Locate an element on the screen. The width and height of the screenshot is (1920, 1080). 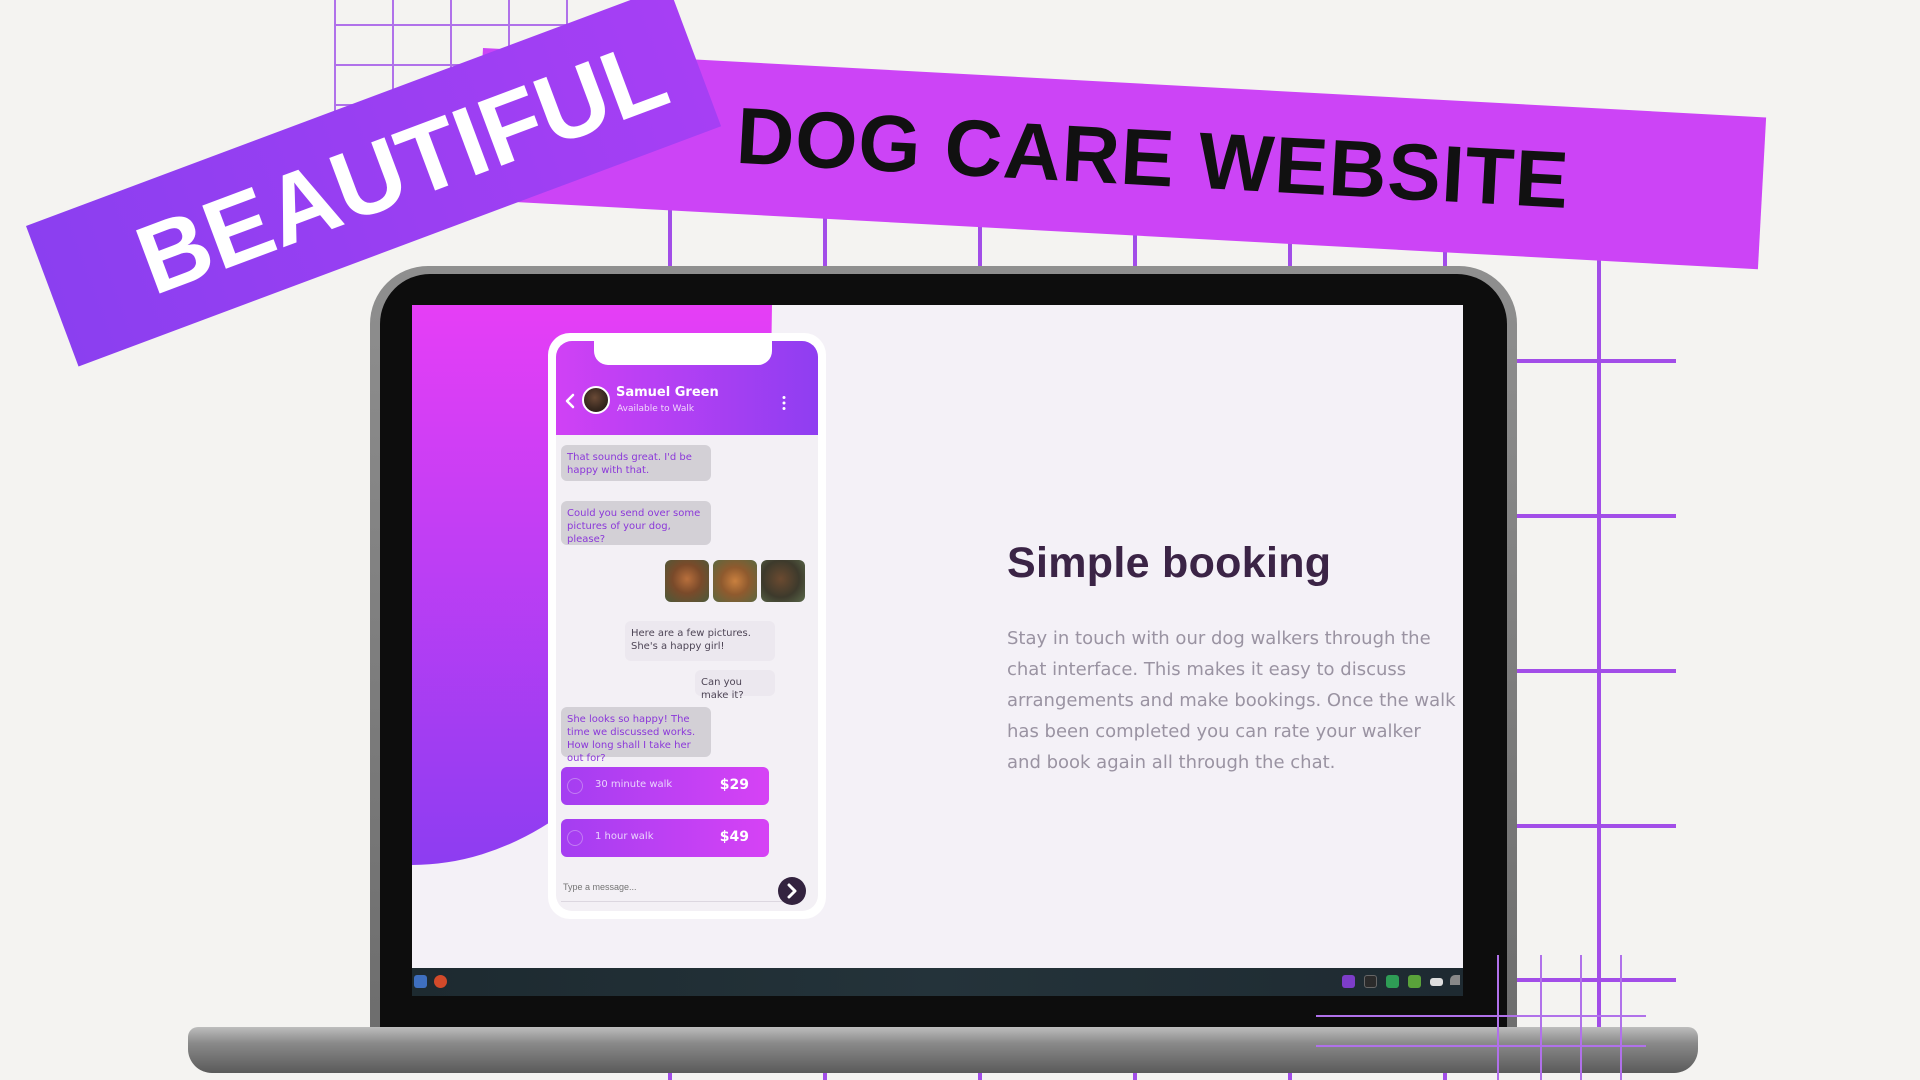
chat-header: Samuel Green Available to Walk is located at coordinates (687, 388).